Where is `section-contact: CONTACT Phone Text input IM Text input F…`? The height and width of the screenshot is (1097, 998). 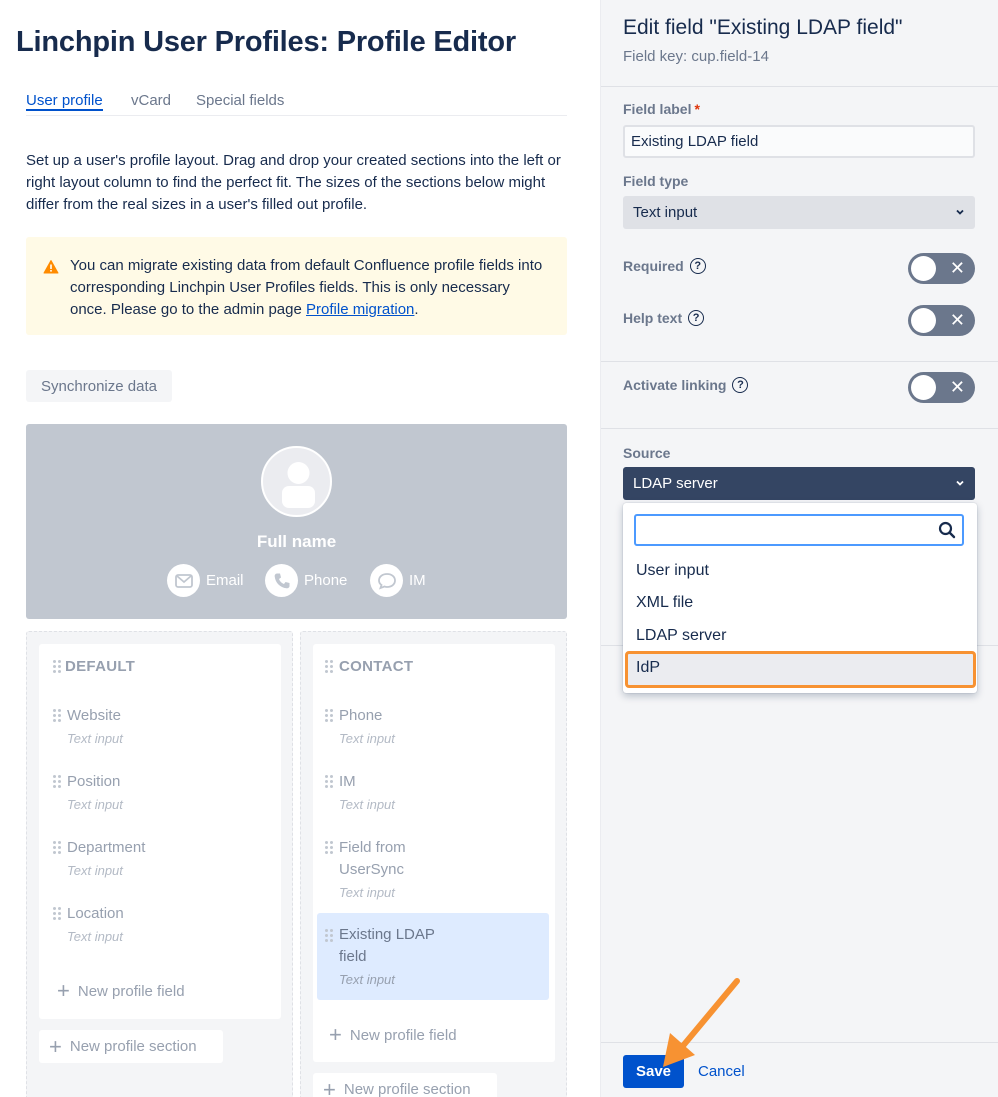
section-contact: CONTACT Phone Text input IM Text input F… is located at coordinates (434, 853).